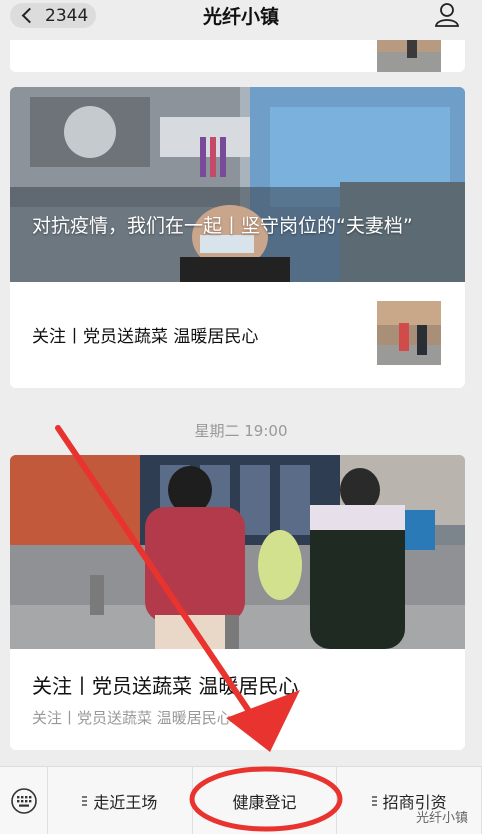 This screenshot has height=834, width=482. I want to click on menu-item-health-registration: 健康登记, so click(265, 800).